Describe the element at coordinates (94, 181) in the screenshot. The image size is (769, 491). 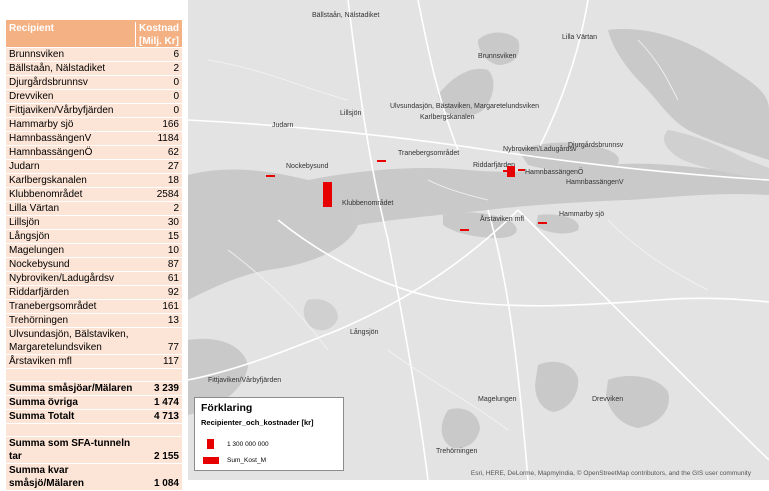
I see `table-row: Karlbergskanalen 18` at that location.